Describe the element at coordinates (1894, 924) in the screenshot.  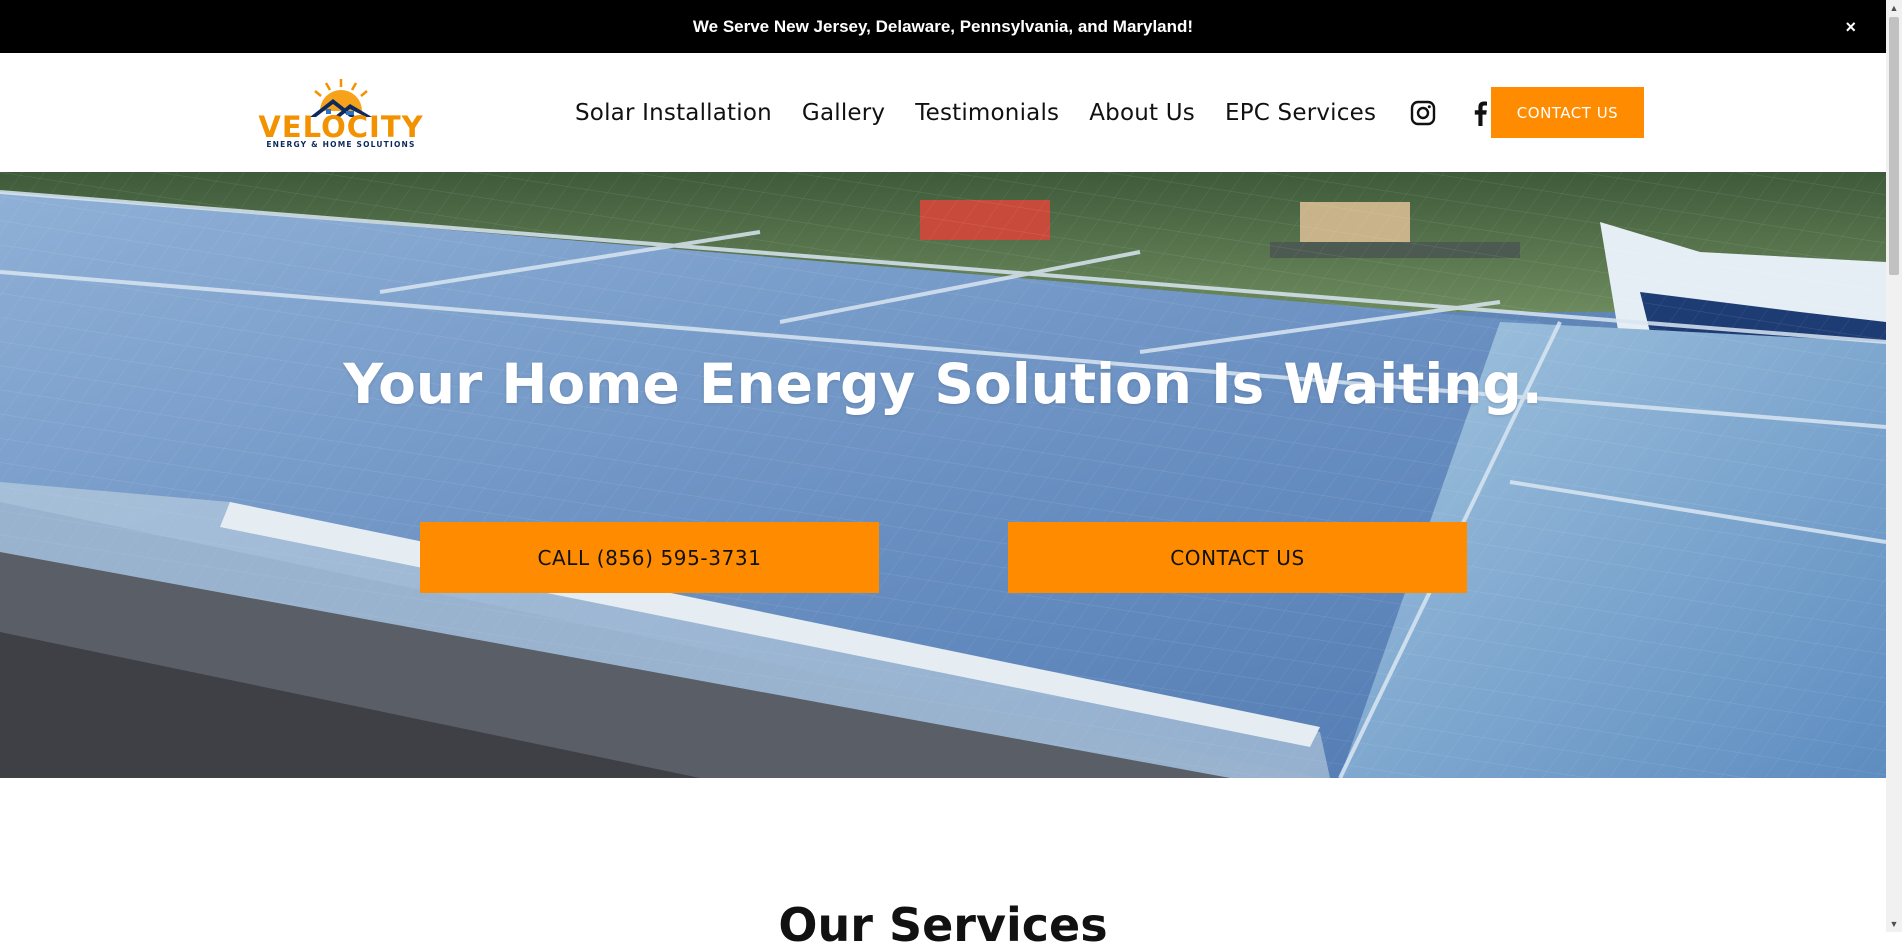
I see `scroll-down-icon: ▼` at that location.